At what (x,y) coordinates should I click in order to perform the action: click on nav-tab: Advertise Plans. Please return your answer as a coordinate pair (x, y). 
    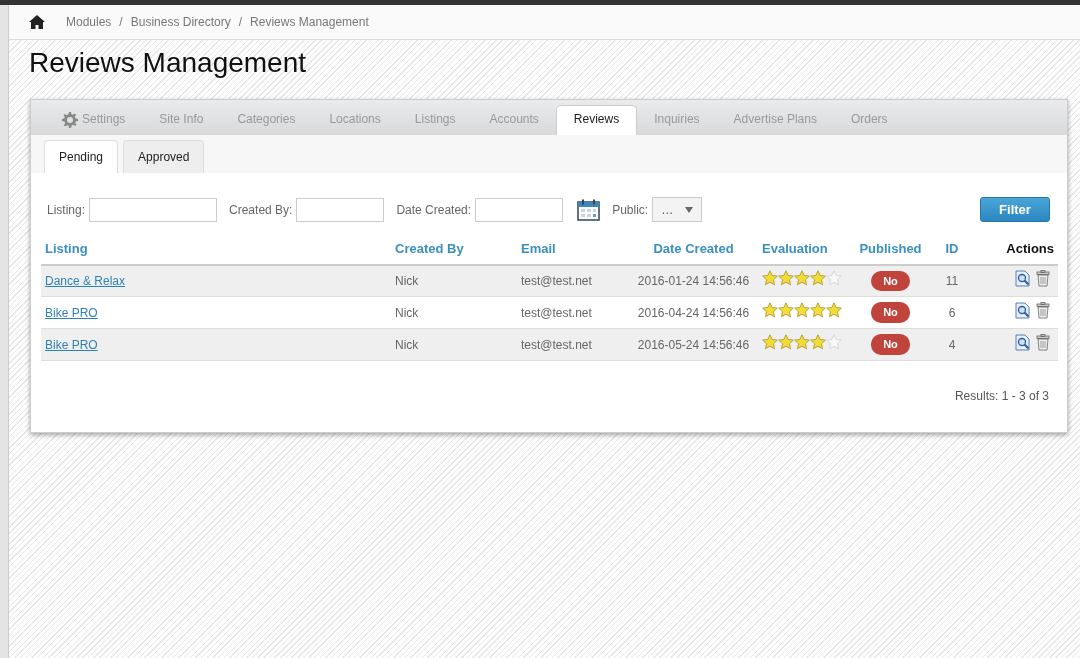
    Looking at the image, I should click on (775, 120).